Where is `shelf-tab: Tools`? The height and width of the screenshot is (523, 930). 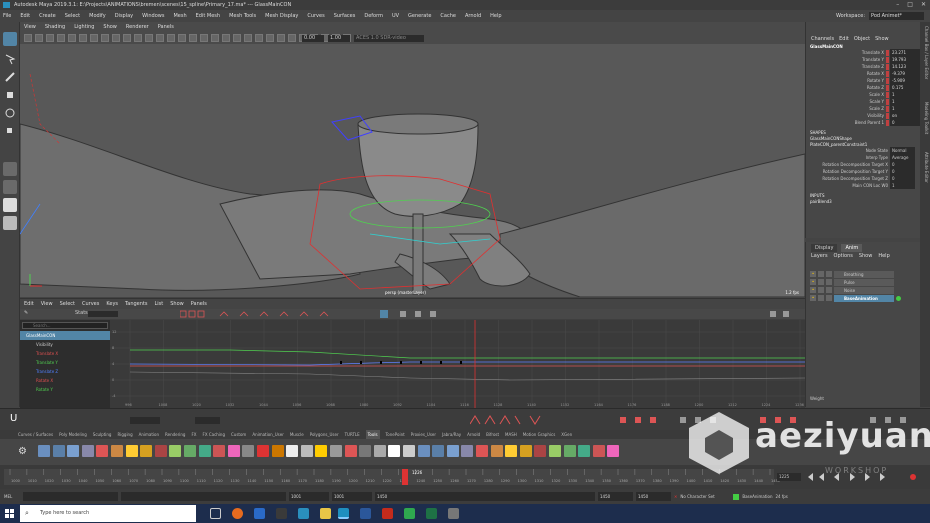
shelf-tab: Tools is located at coordinates (372, 434).